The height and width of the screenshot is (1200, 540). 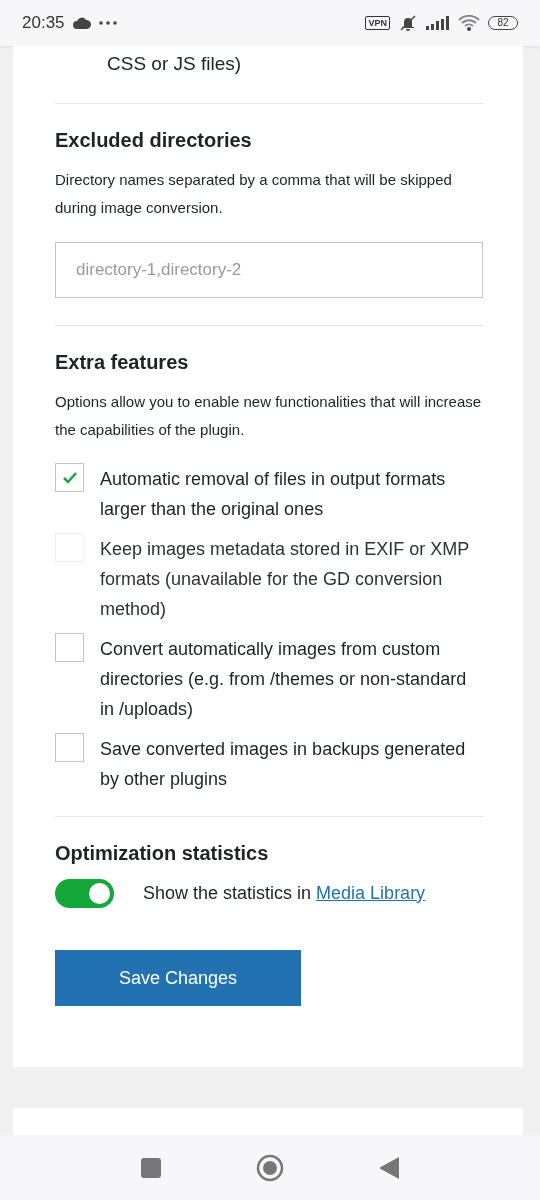 I want to click on section-heading: Extra features, so click(x=122, y=362).